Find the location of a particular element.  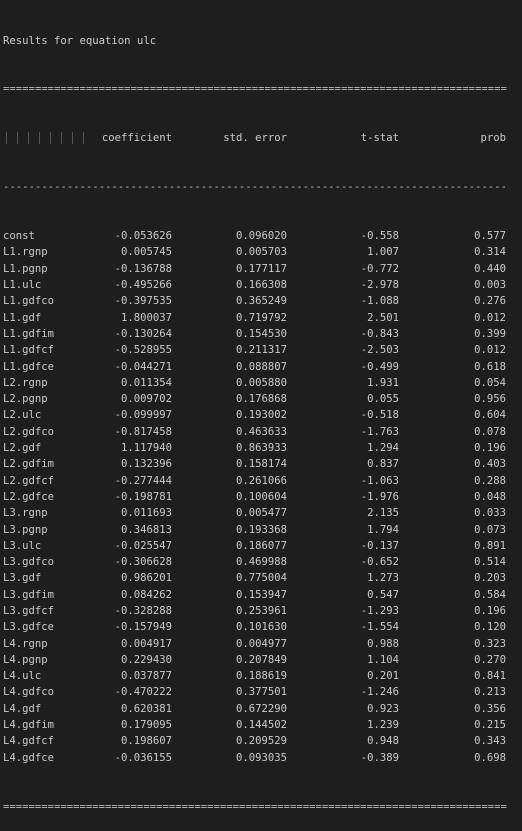

row-t-stat: 0.923 is located at coordinates (383, 708).